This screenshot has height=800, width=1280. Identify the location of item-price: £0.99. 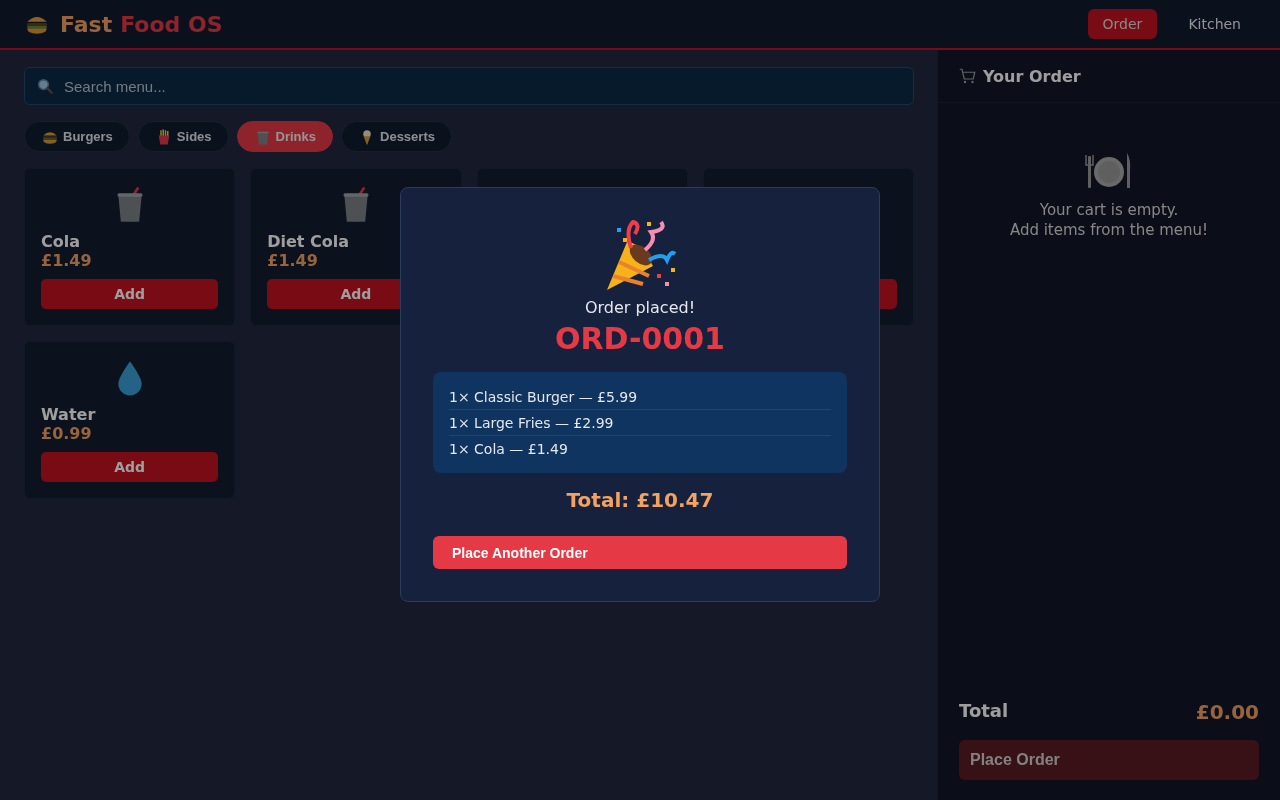
(67, 434).